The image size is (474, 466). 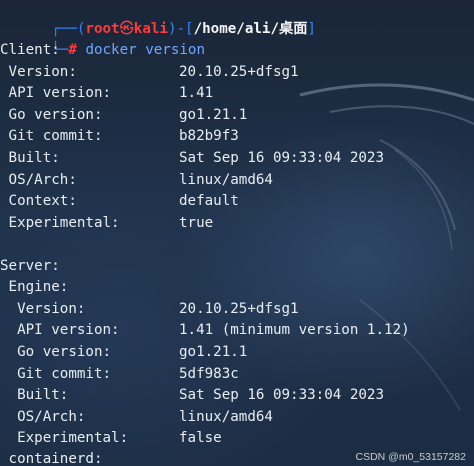 I want to click on command-line: └─# docker version, so click(x=102, y=38).